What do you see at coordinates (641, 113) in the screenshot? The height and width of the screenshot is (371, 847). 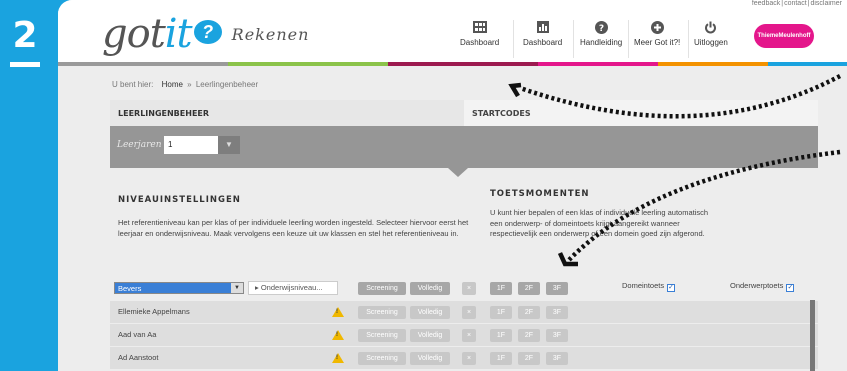 I see `tab-startcodes: STARTCODES` at bounding box center [641, 113].